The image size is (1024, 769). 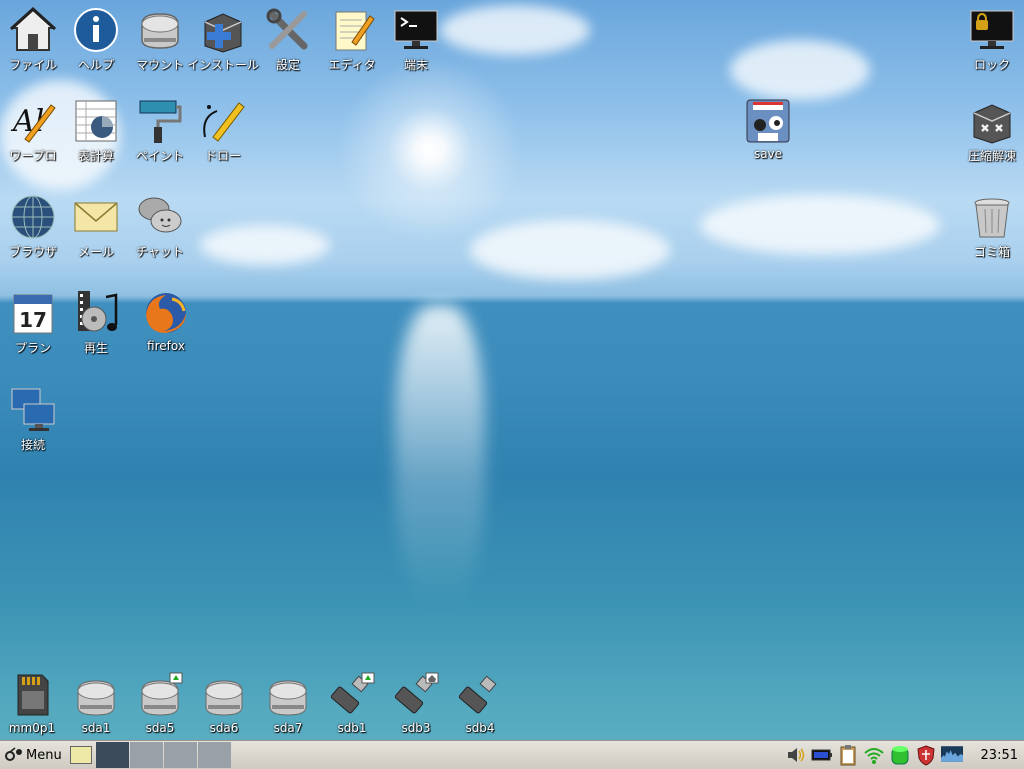 What do you see at coordinates (95, 156) in the screenshot?
I see `spreadsheet-label: 表計算` at bounding box center [95, 156].